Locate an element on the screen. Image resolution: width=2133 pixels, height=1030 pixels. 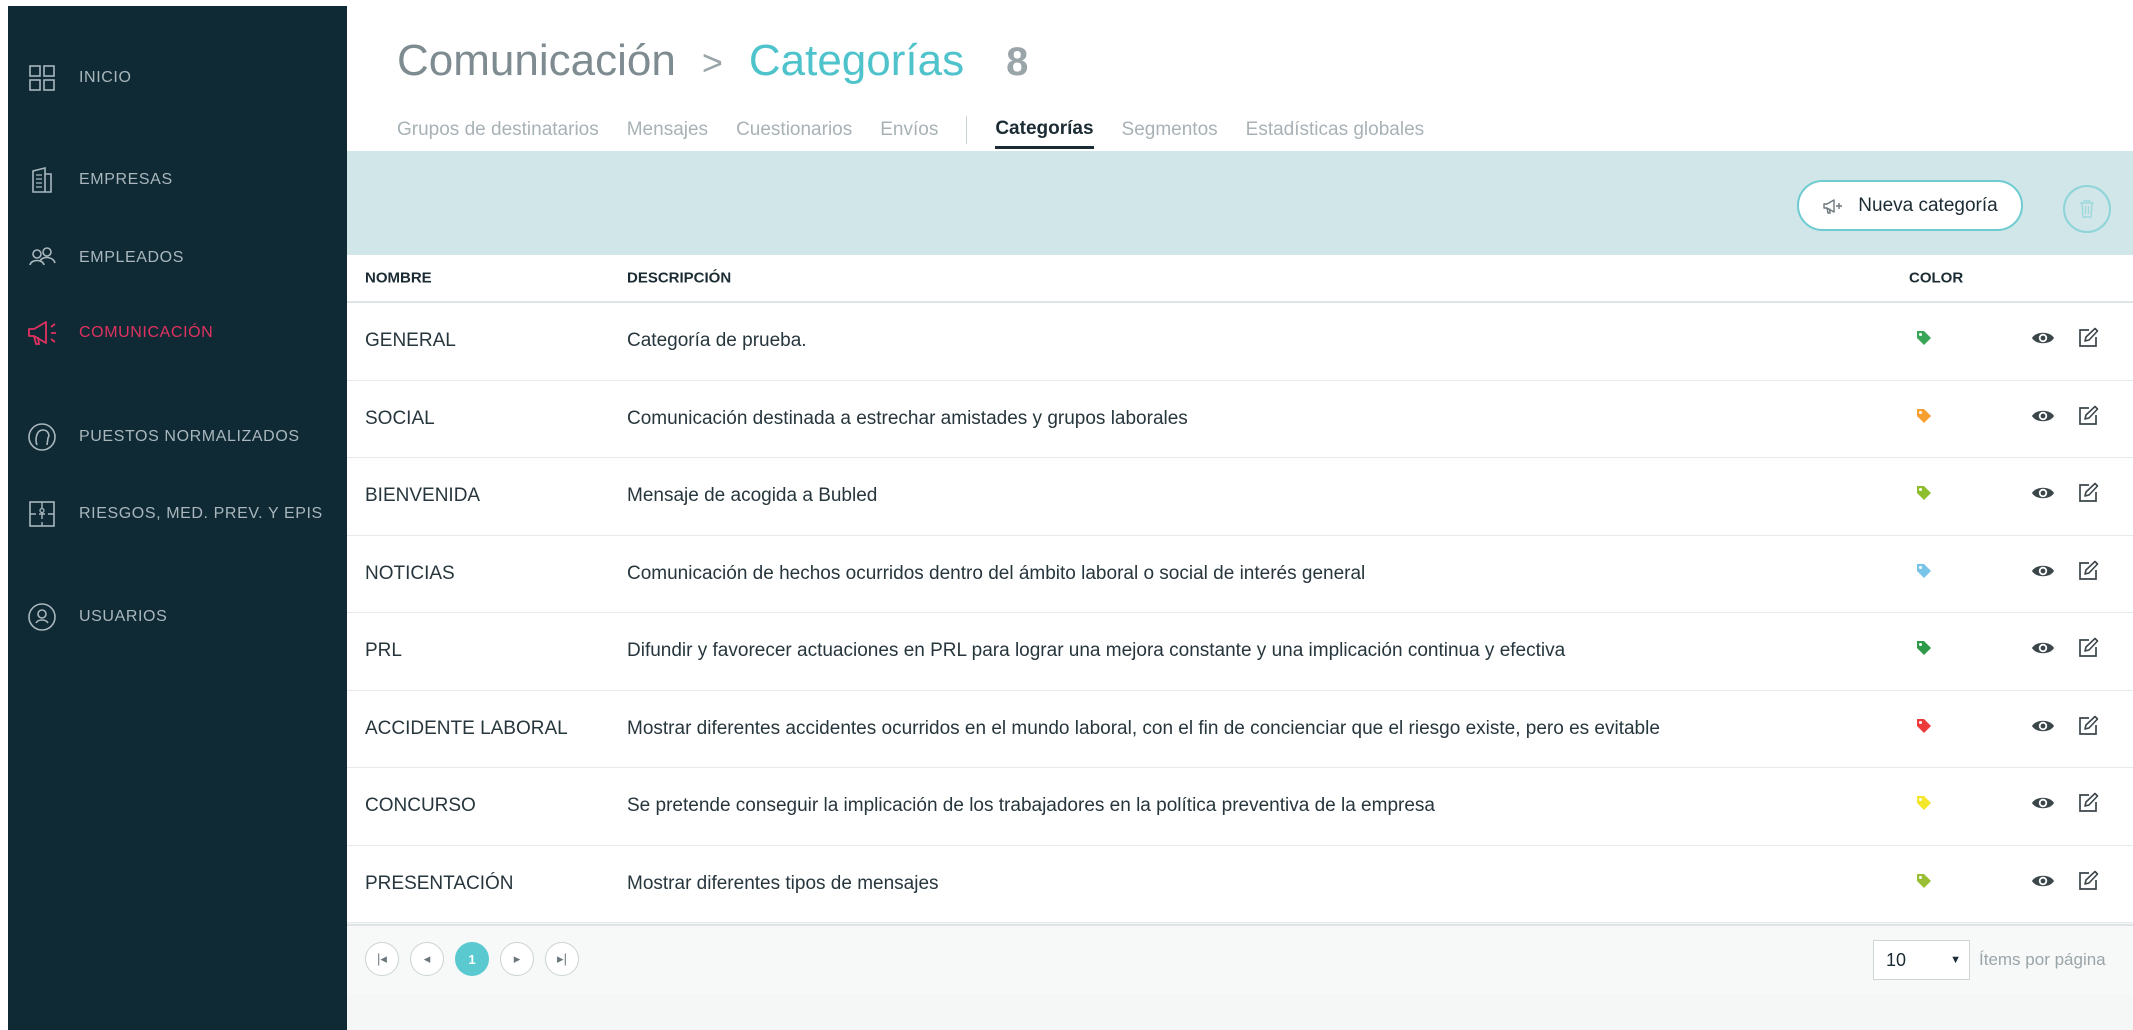
table-footer: |◂ ◂ 1 ▸ ▸| 10 ▼ Ítems por página is located at coordinates (1240, 959).